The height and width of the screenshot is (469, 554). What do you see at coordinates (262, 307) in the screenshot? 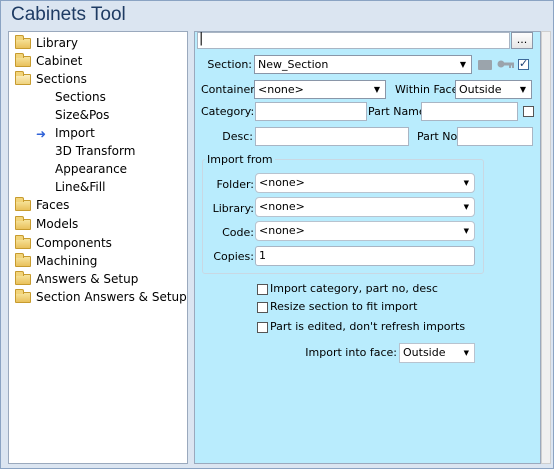
I see `resize-section-checkbox` at bounding box center [262, 307].